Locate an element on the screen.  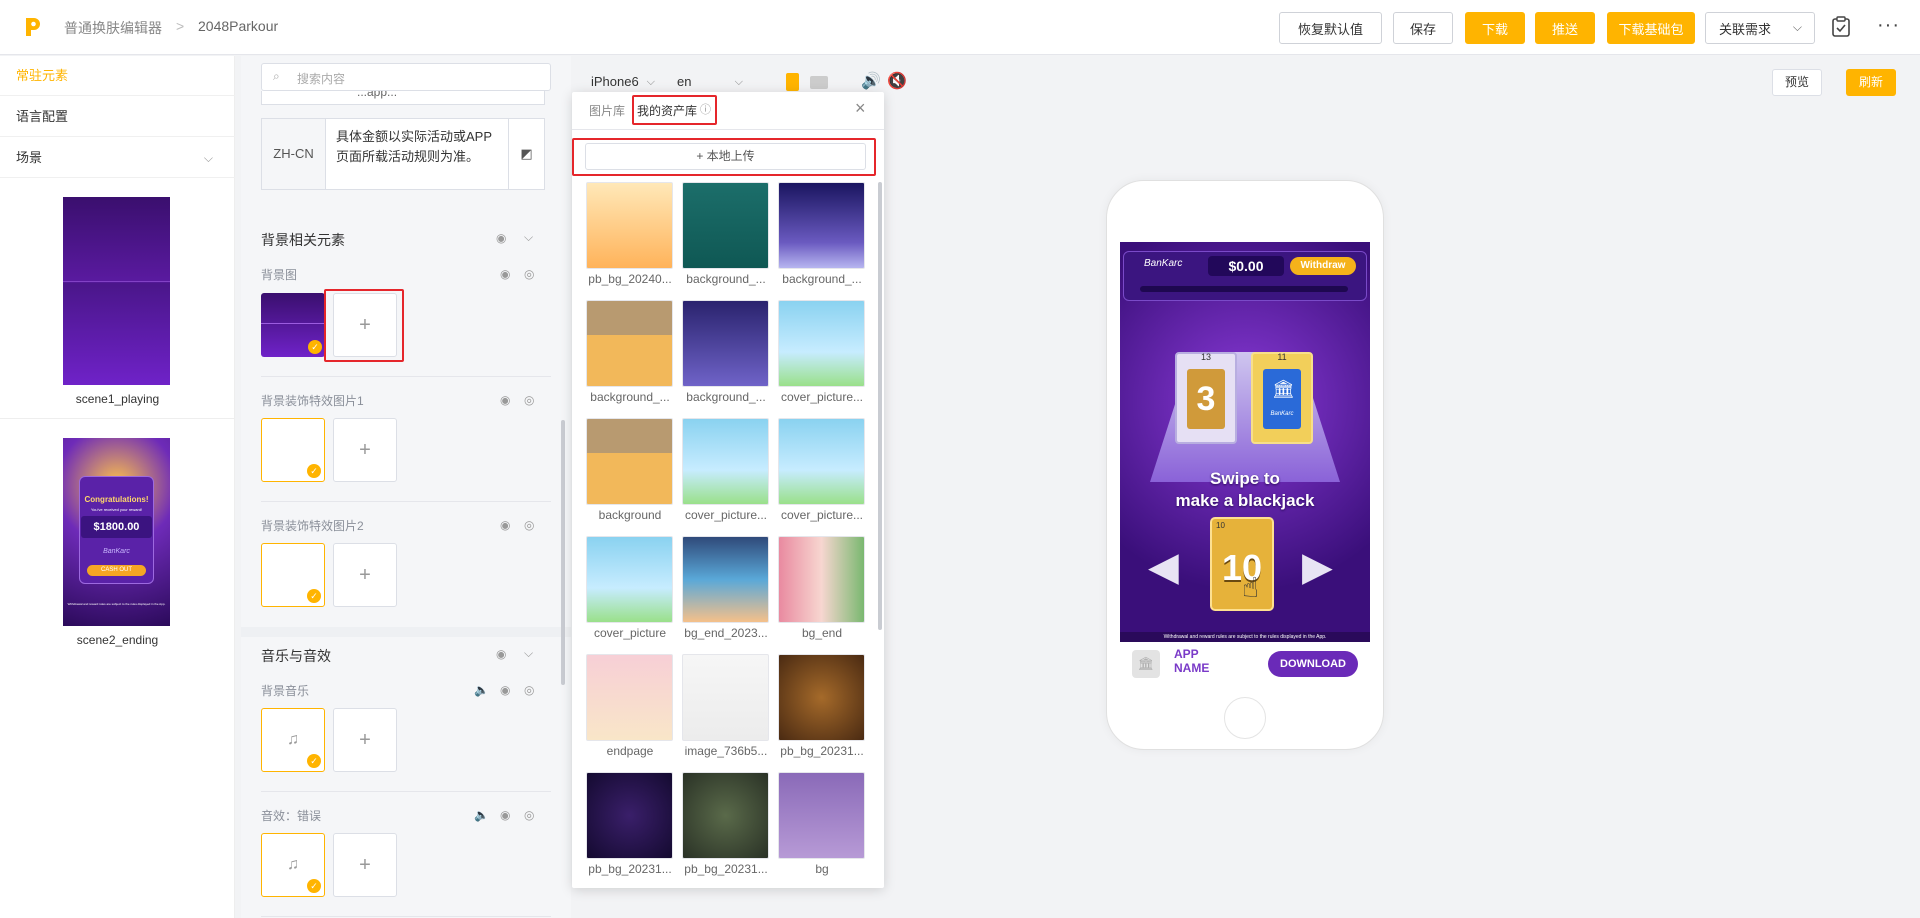
asset-name: cover_picture is located at coordinates (630, 633).